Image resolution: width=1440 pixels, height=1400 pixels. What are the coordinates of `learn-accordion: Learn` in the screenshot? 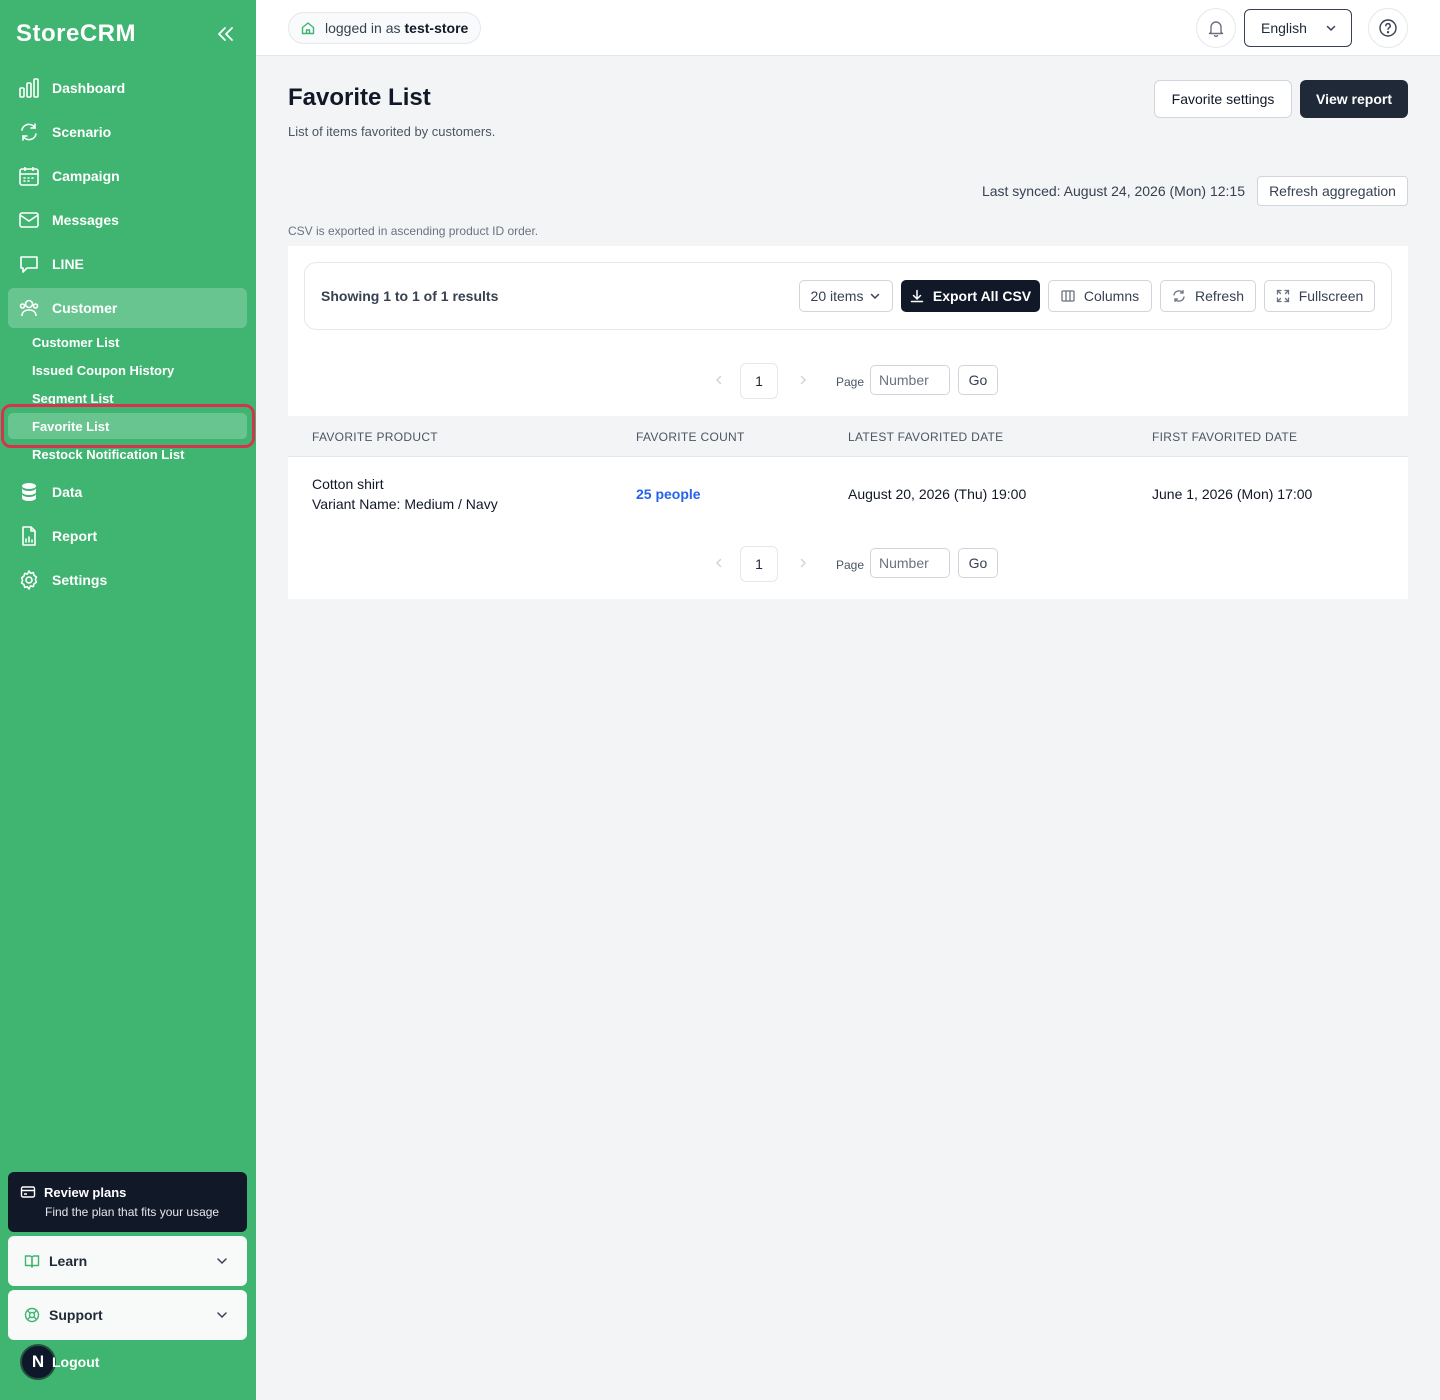 It's located at (127, 1261).